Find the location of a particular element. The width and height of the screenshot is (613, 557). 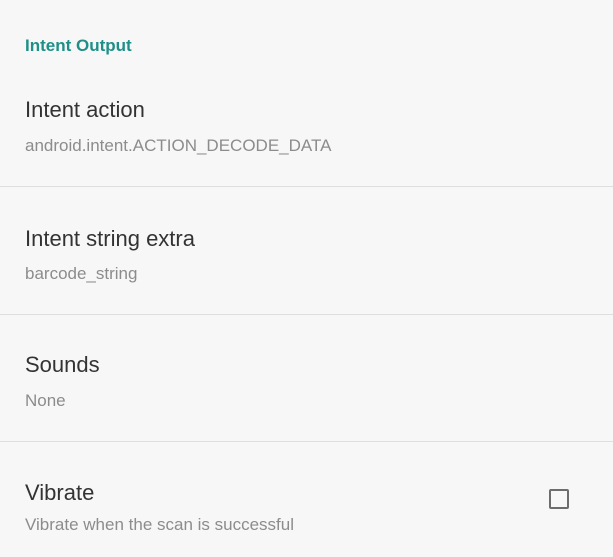

preference-summary: Vibrate when the scan is successful is located at coordinates (159, 524).